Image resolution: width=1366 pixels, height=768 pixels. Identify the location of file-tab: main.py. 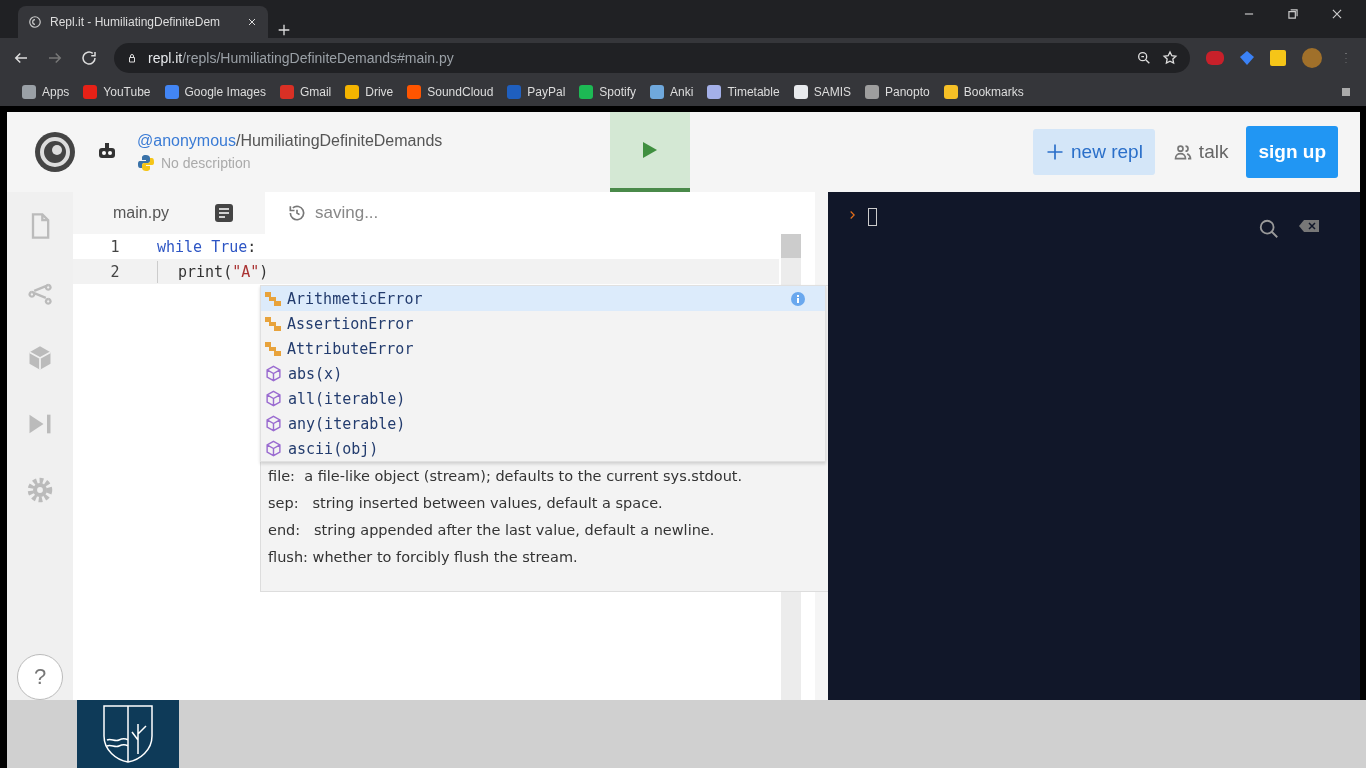
(169, 213).